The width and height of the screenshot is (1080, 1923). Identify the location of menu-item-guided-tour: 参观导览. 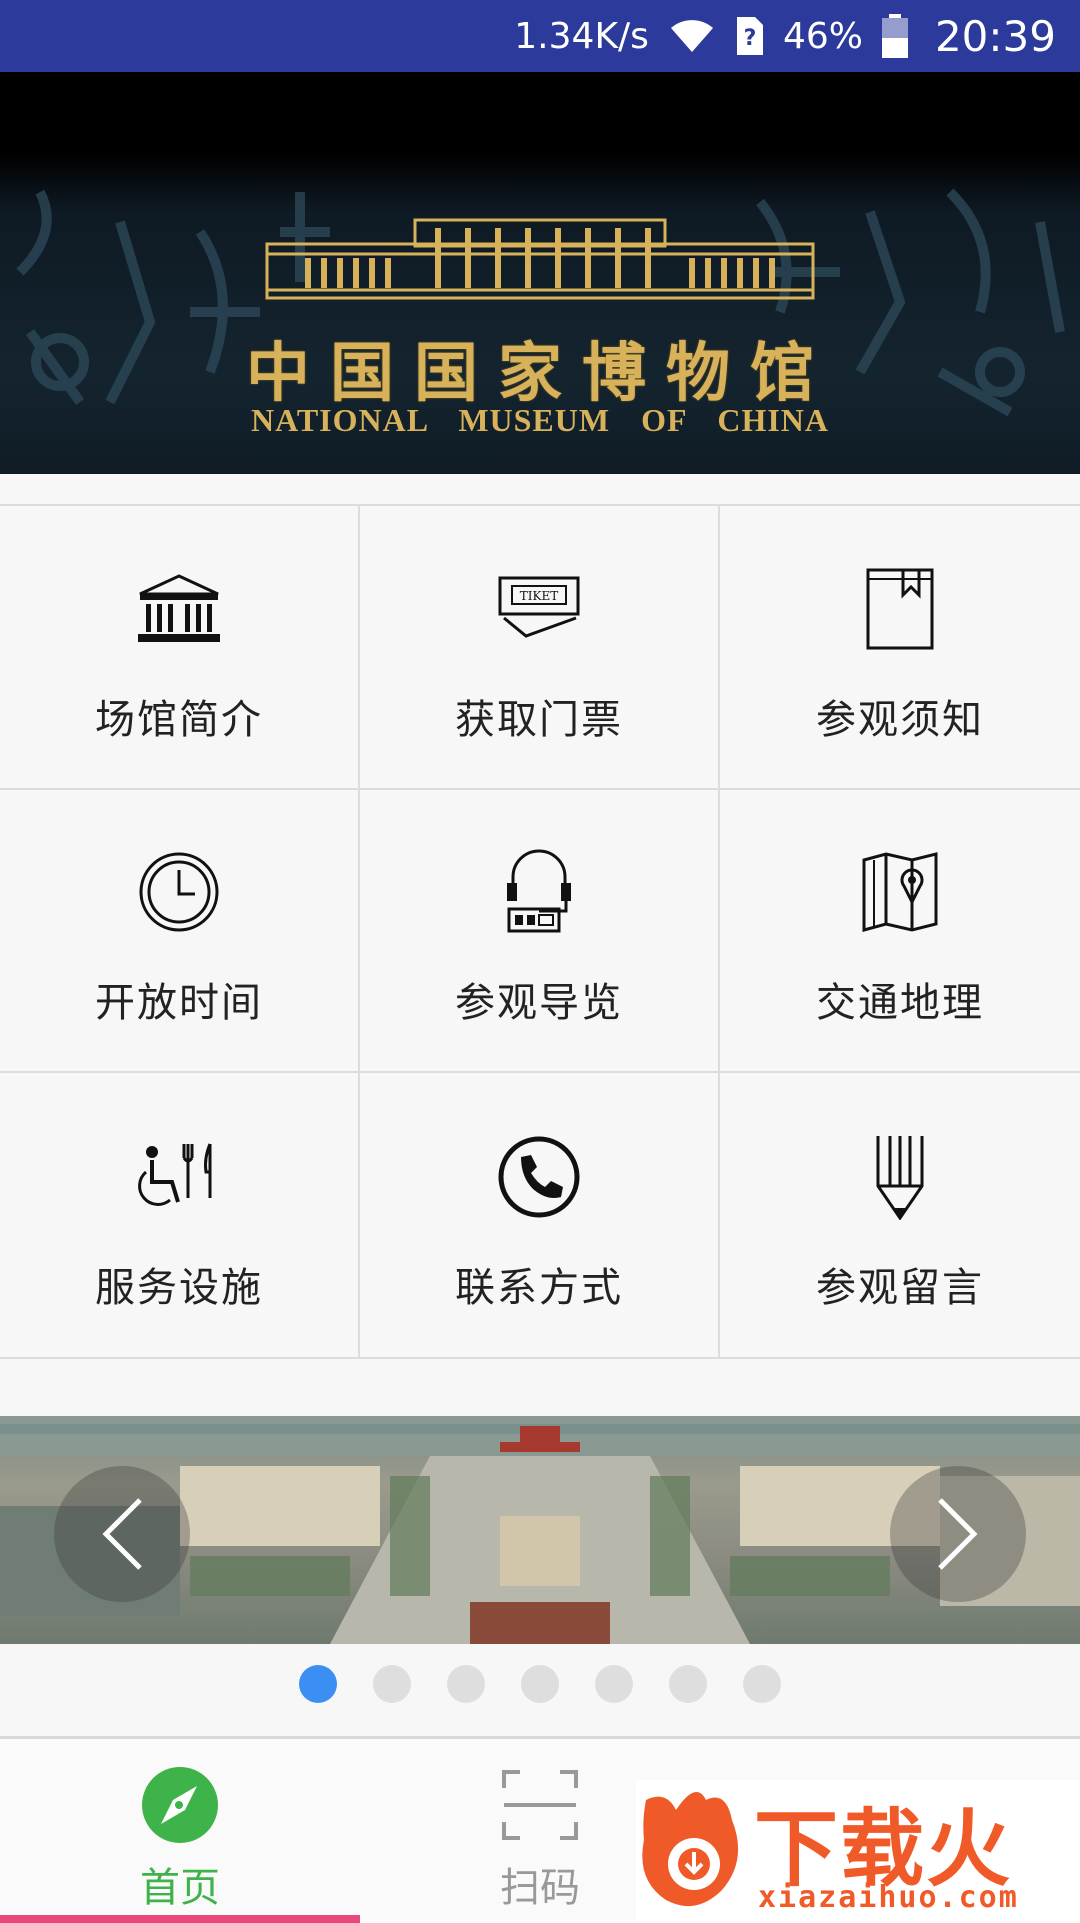
(540, 931).